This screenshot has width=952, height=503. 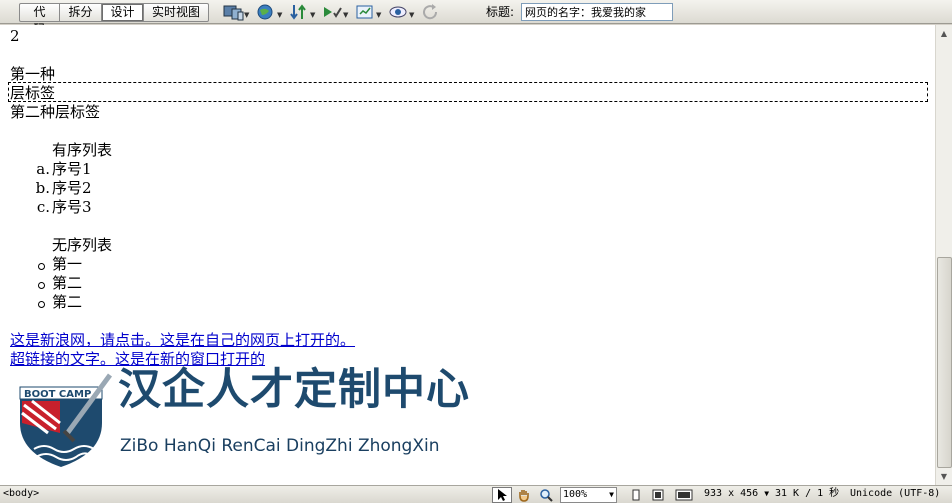 What do you see at coordinates (21, 494) in the screenshot?
I see `tag-selector-body: <body>` at bounding box center [21, 494].